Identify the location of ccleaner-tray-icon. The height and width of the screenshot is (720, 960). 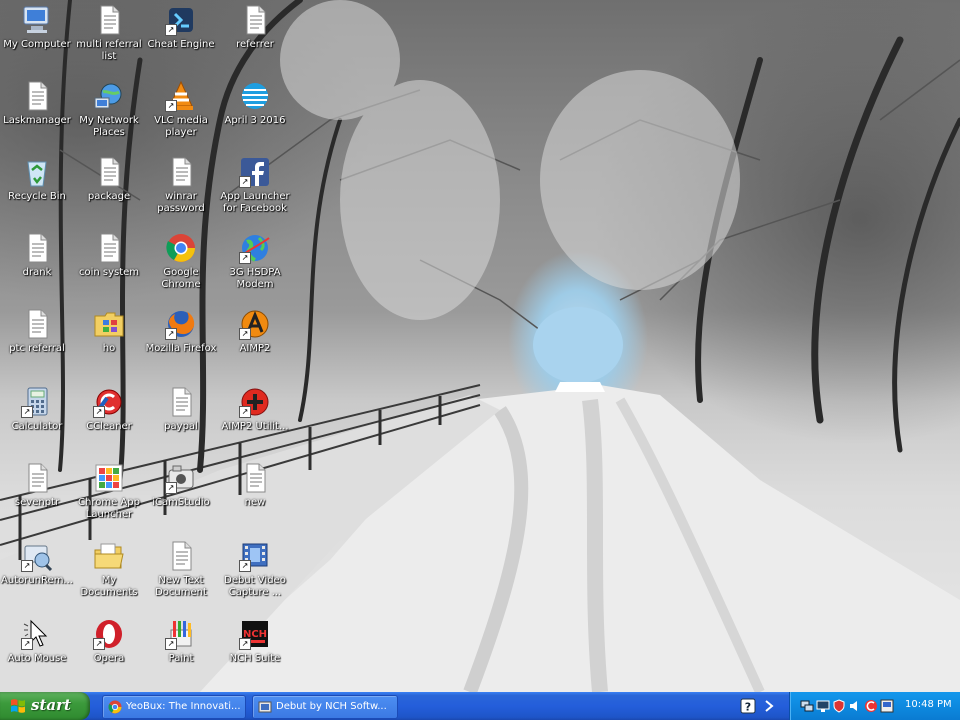
(871, 706).